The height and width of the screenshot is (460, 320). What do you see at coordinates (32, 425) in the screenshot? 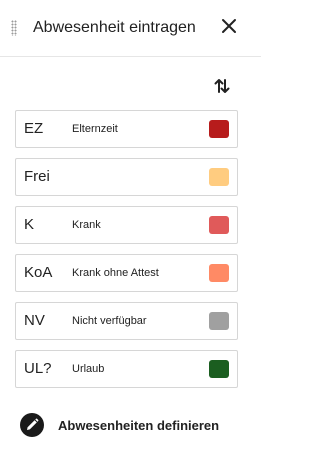
I see `pencil-icon` at bounding box center [32, 425].